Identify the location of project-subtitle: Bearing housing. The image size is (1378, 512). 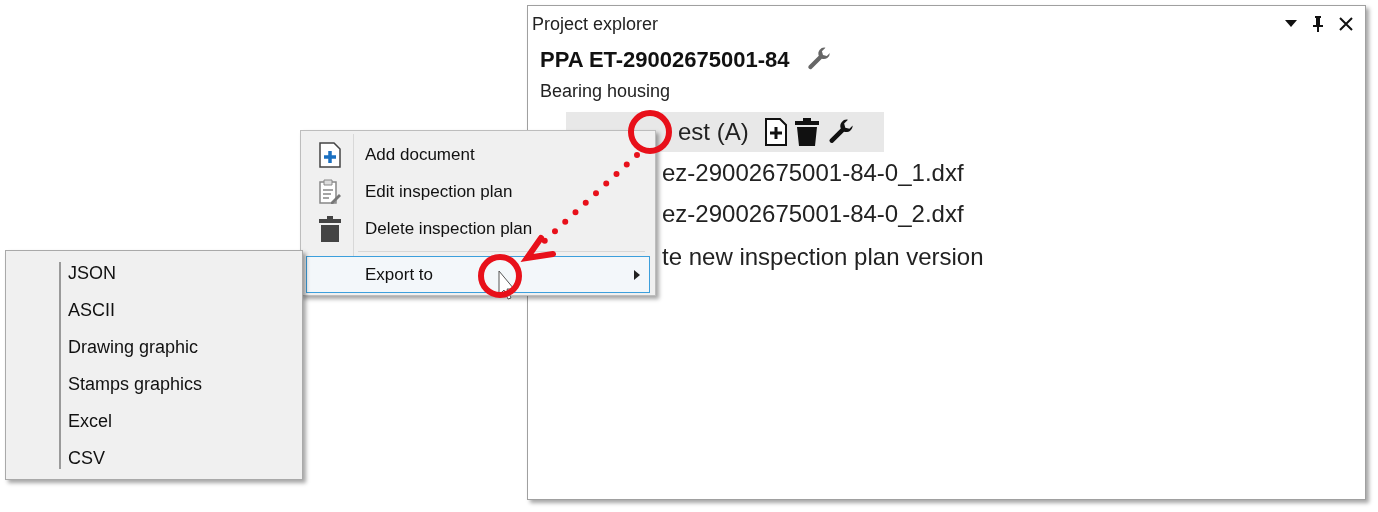
(605, 91).